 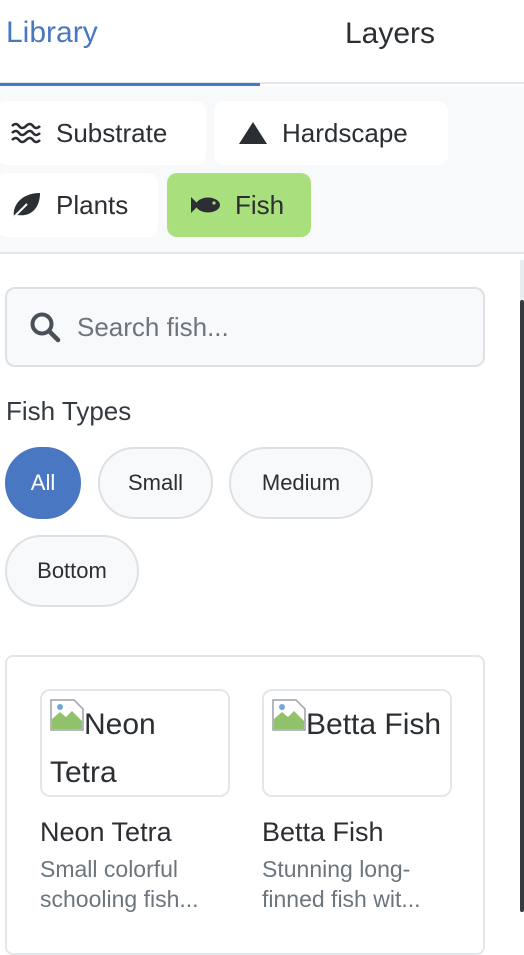 I want to click on category-substrate-button: Substrate, so click(x=103, y=133).